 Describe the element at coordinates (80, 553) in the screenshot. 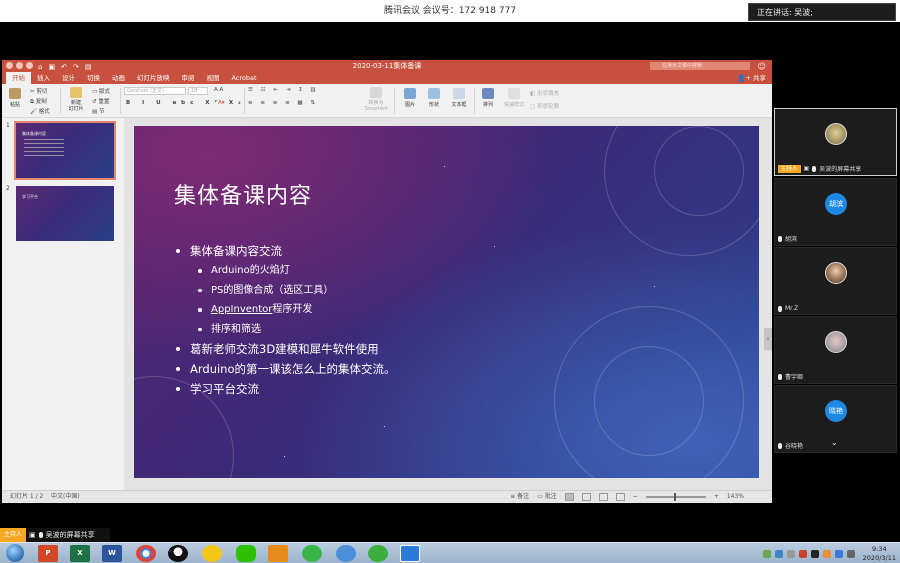

I see `excel-taskbar-icon: X` at that location.